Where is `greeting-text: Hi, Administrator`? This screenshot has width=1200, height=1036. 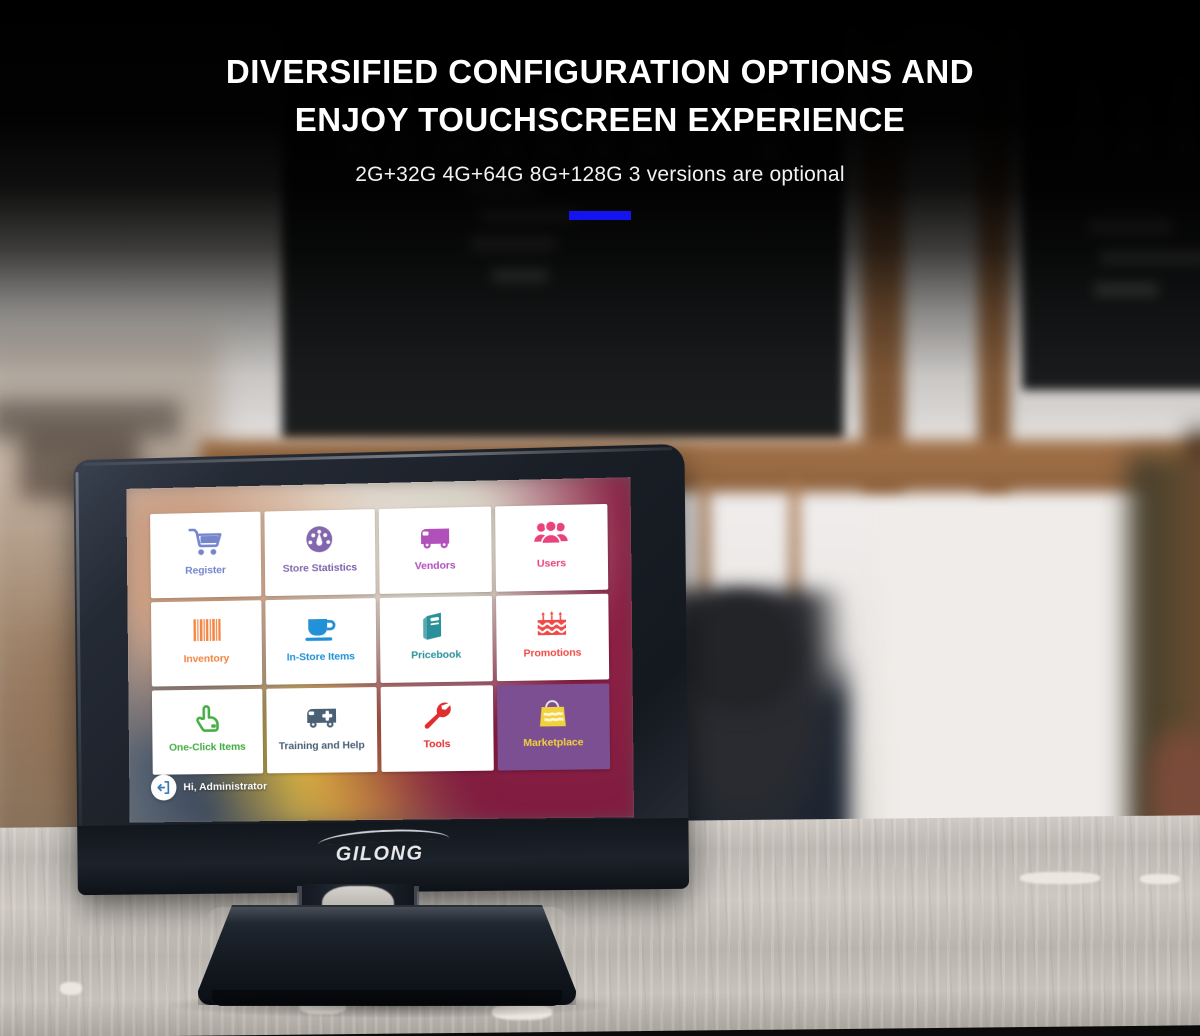
greeting-text: Hi, Administrator is located at coordinates (225, 787).